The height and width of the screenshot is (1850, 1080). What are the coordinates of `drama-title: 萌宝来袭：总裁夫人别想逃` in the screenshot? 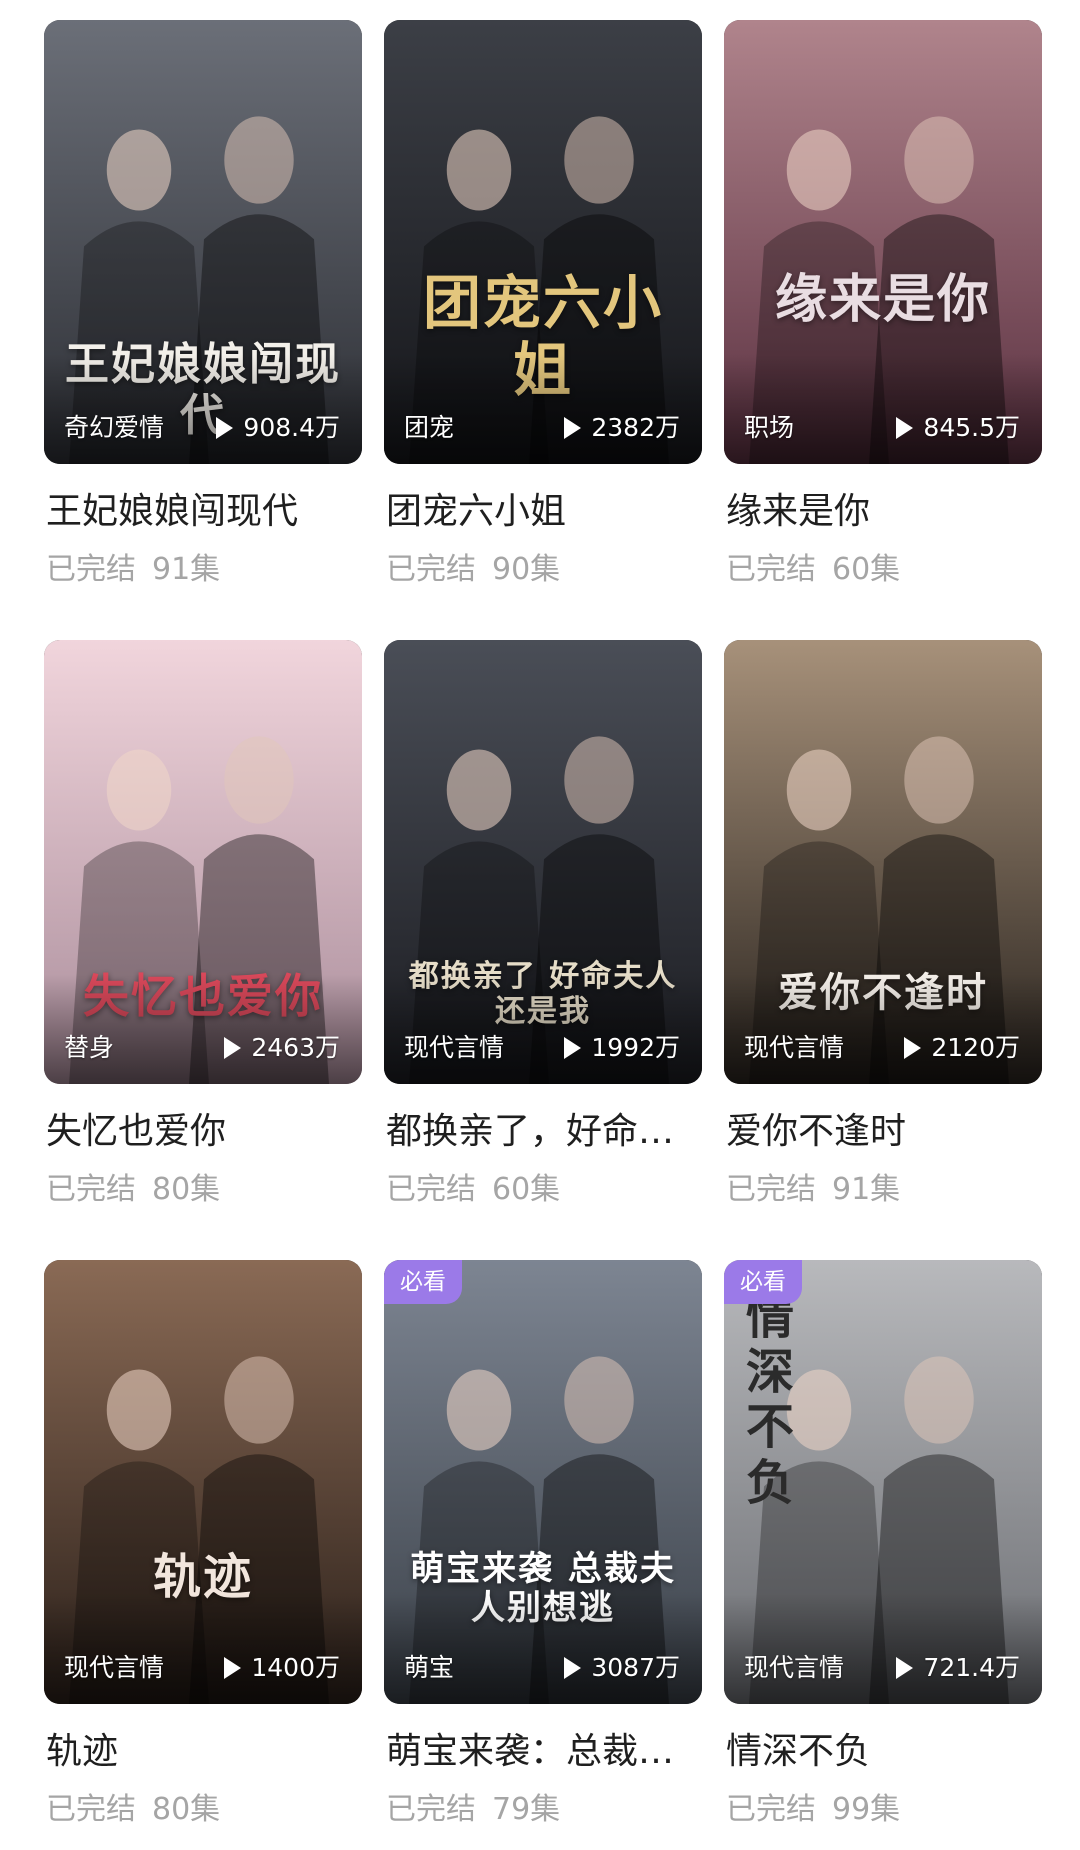 It's located at (544, 1752).